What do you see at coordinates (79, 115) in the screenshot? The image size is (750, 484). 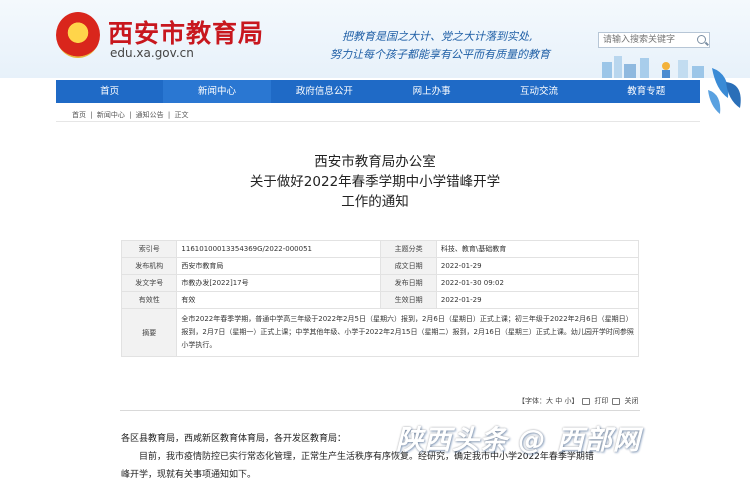 I see `breadcrumb-home: 首页` at bounding box center [79, 115].